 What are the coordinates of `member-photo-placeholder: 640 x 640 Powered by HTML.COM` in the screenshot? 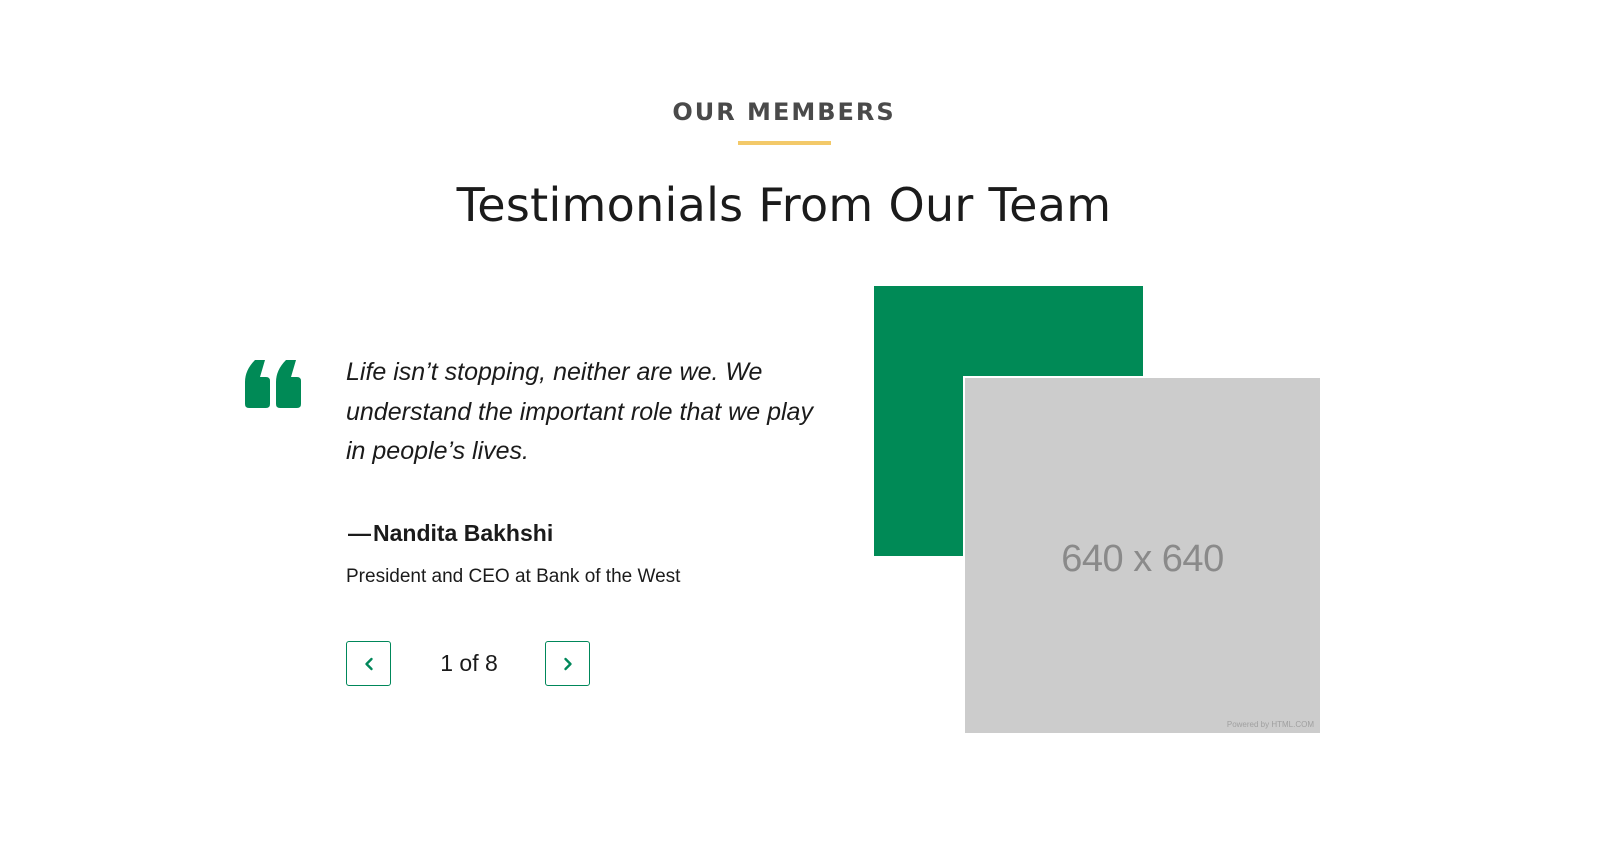 It's located at (1141, 554).